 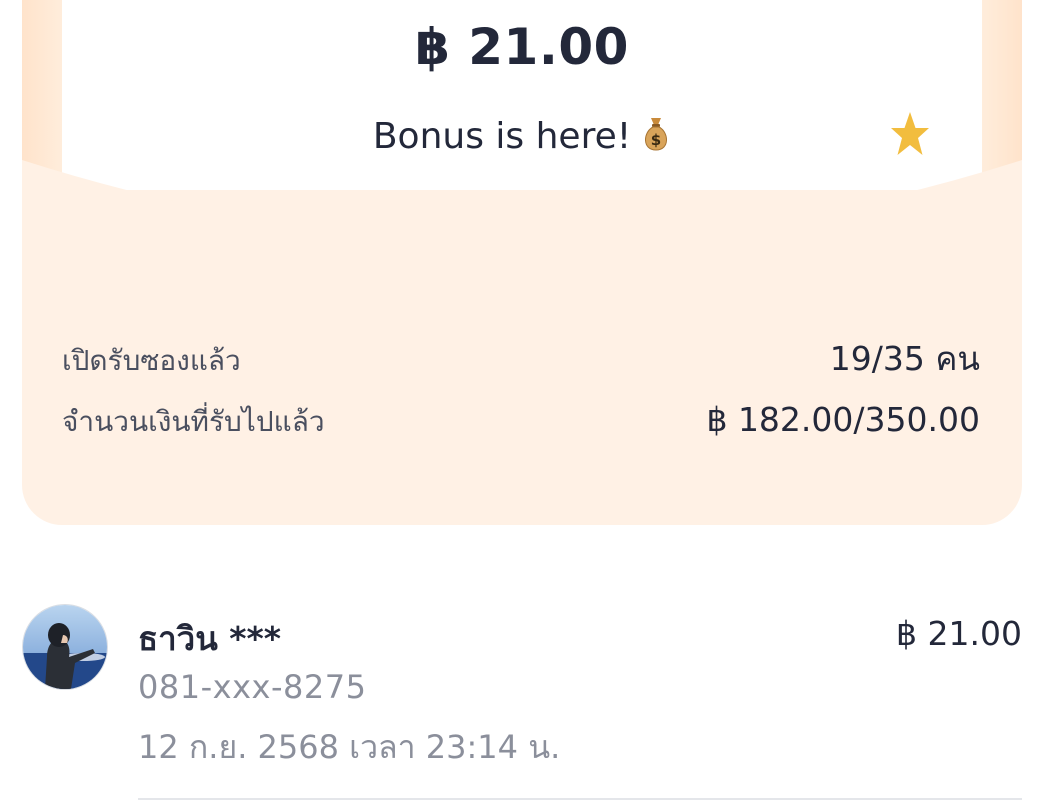 What do you see at coordinates (151, 360) in the screenshot?
I see `stat-opened-label: เปิดรับซองแล้ว` at bounding box center [151, 360].